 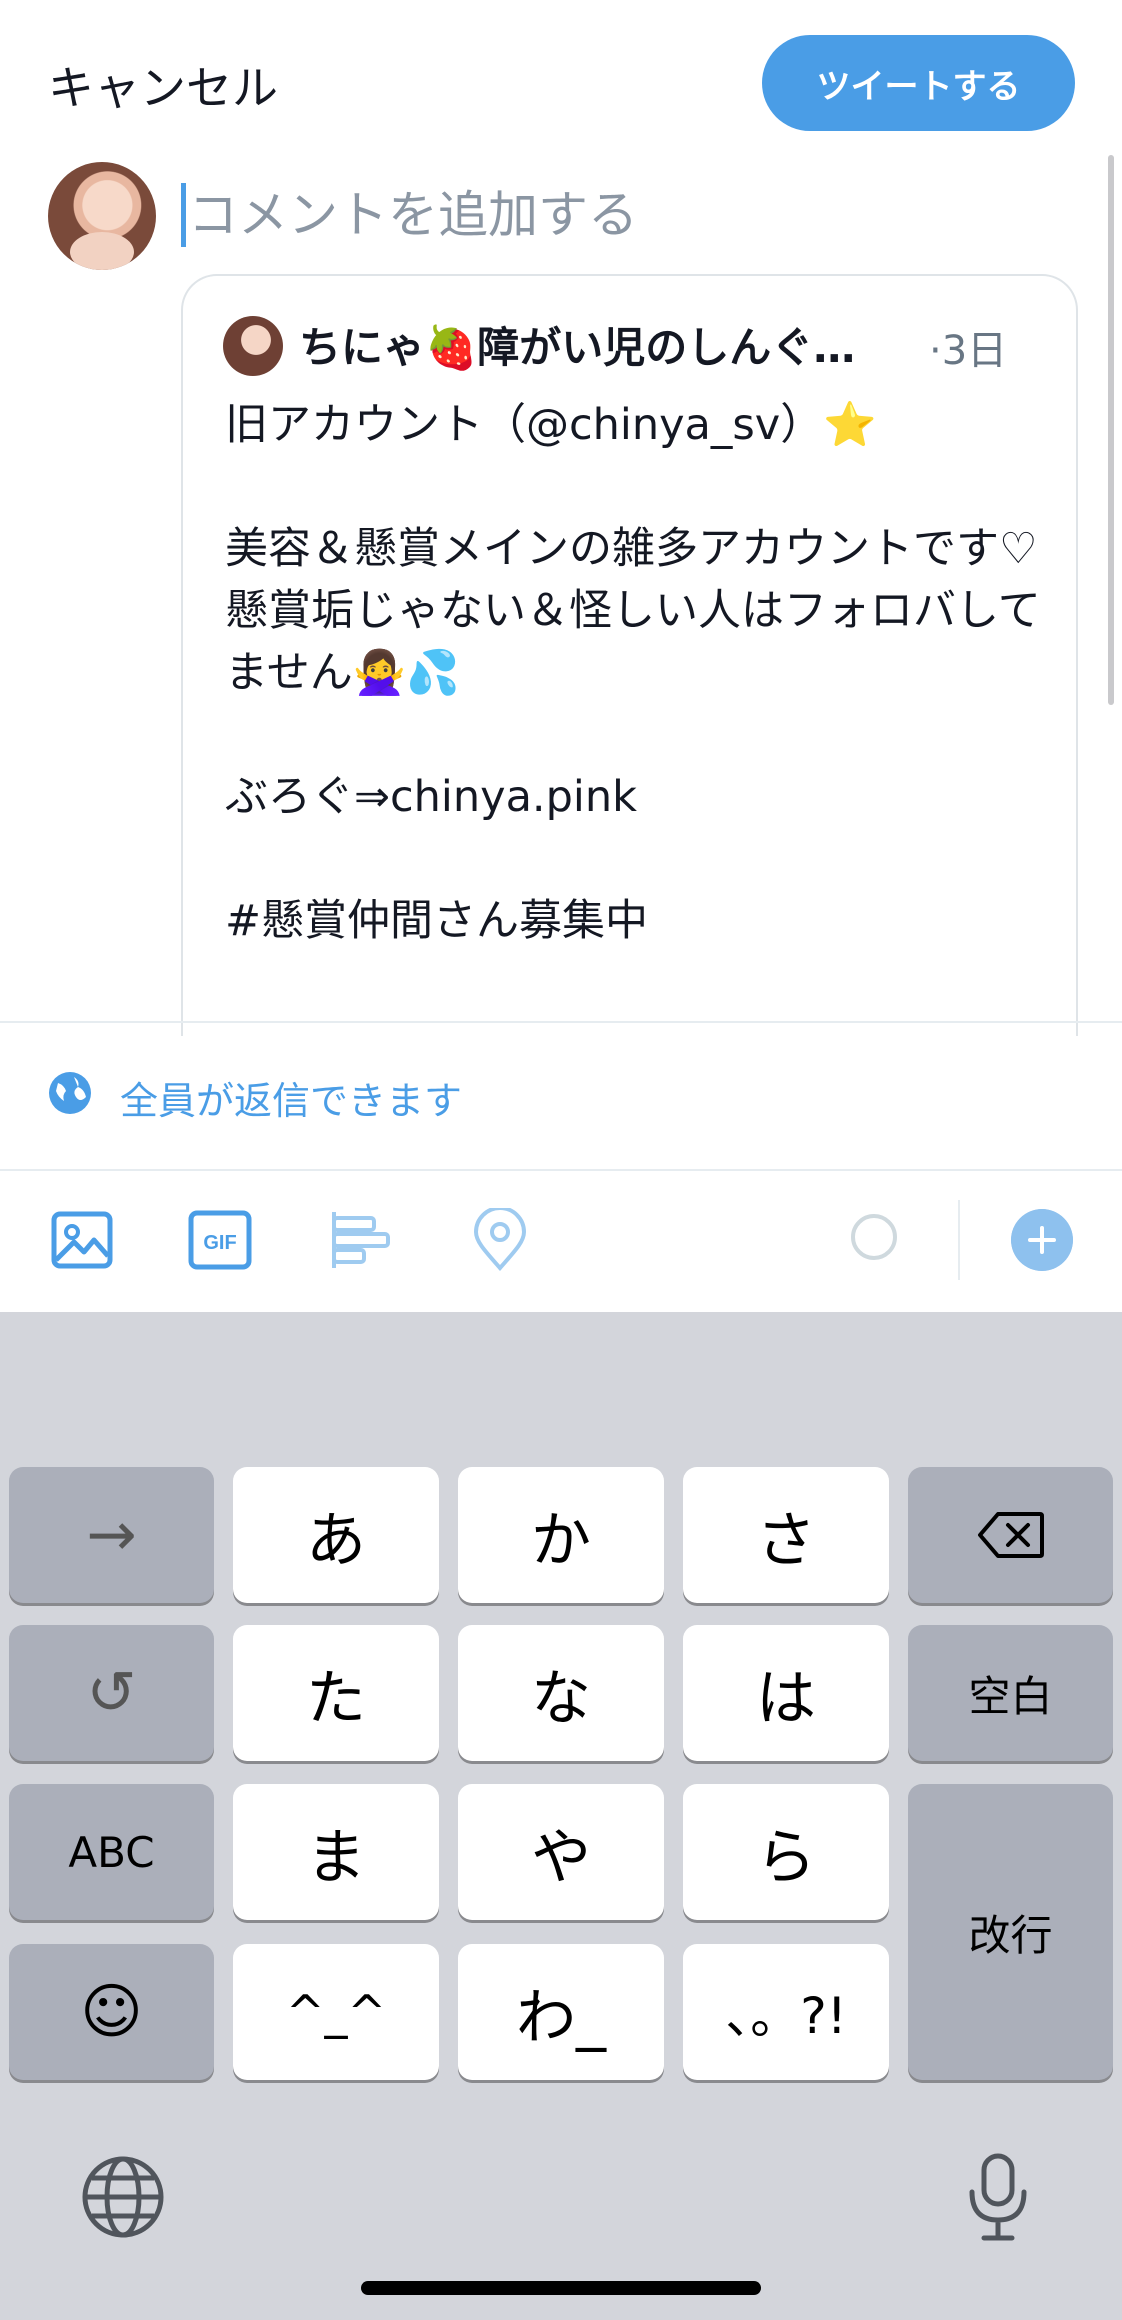 What do you see at coordinates (561, 1535) in the screenshot?
I see `key-ka: か` at bounding box center [561, 1535].